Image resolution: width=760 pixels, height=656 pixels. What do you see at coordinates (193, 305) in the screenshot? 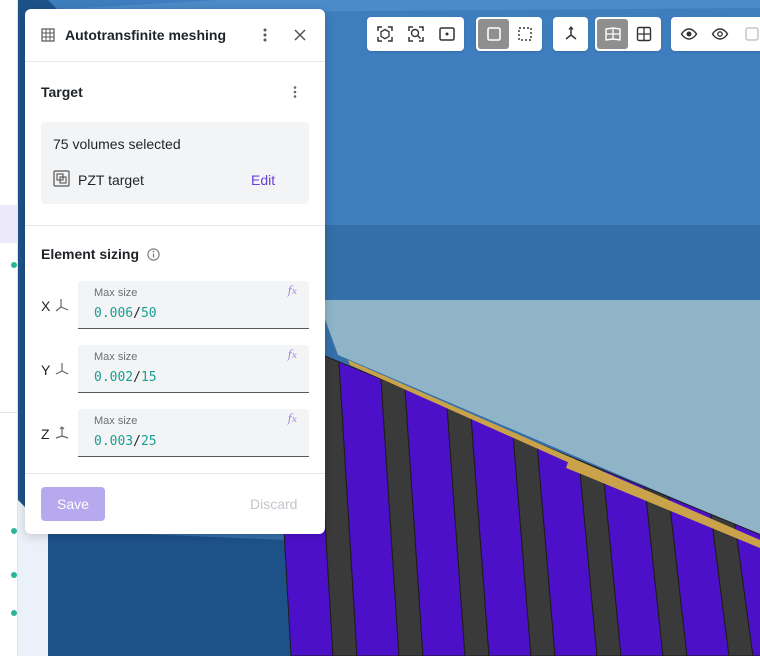
I see `max-size-x-input: Max size 0.006/50 fx` at bounding box center [193, 305].